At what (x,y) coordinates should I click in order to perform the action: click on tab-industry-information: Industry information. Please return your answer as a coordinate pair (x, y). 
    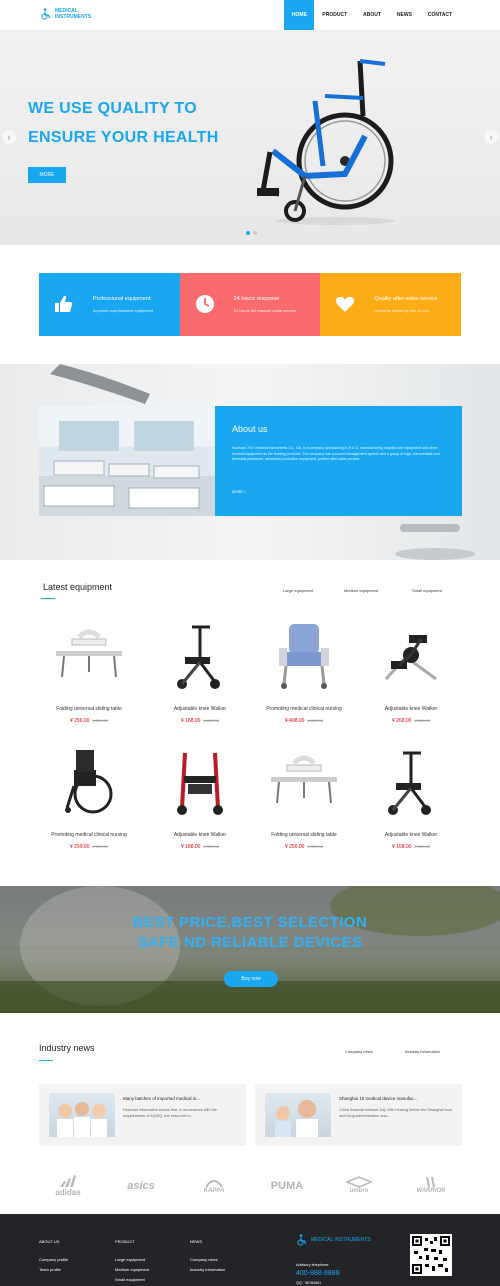
    Looking at the image, I should click on (422, 1051).